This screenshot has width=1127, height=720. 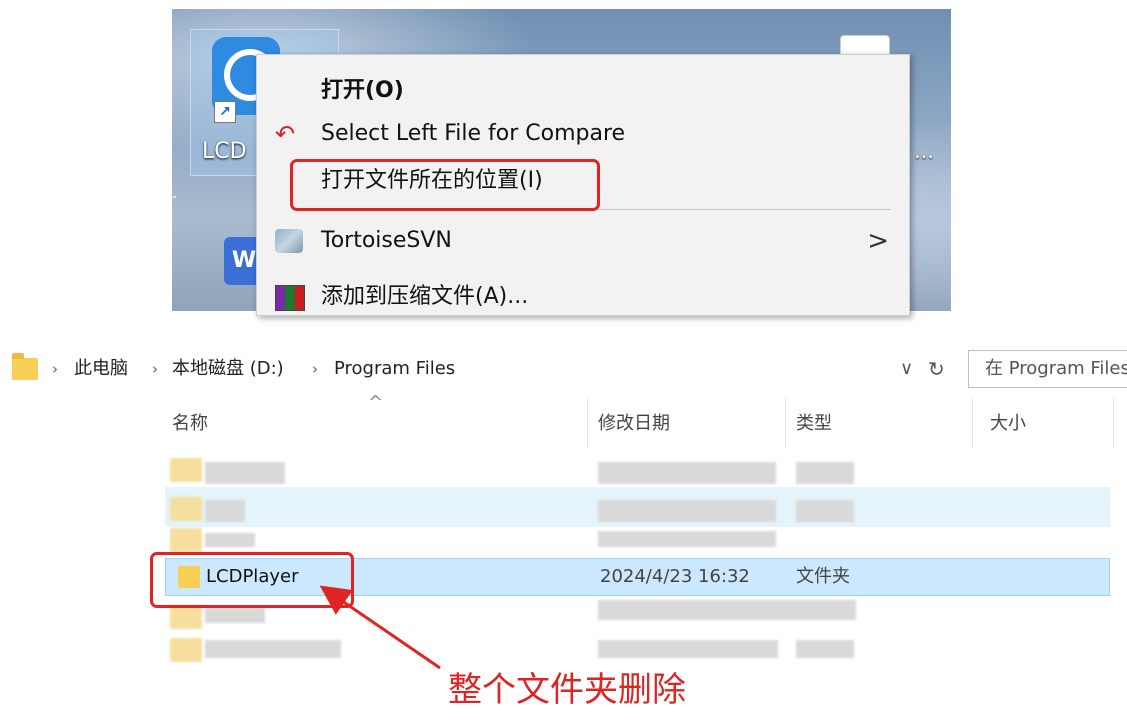 I want to click on annotation-text: 整个文件夹删除, so click(x=567, y=690).